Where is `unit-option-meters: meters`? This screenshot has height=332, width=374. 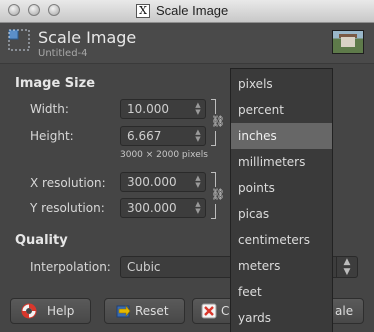
unit-option-meters: meters is located at coordinates (281, 266).